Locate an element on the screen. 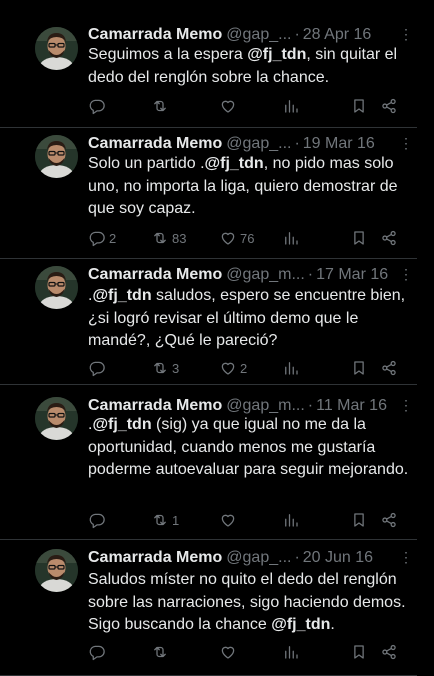 This screenshot has width=434, height=676. like-button: 2 is located at coordinates (233, 368).